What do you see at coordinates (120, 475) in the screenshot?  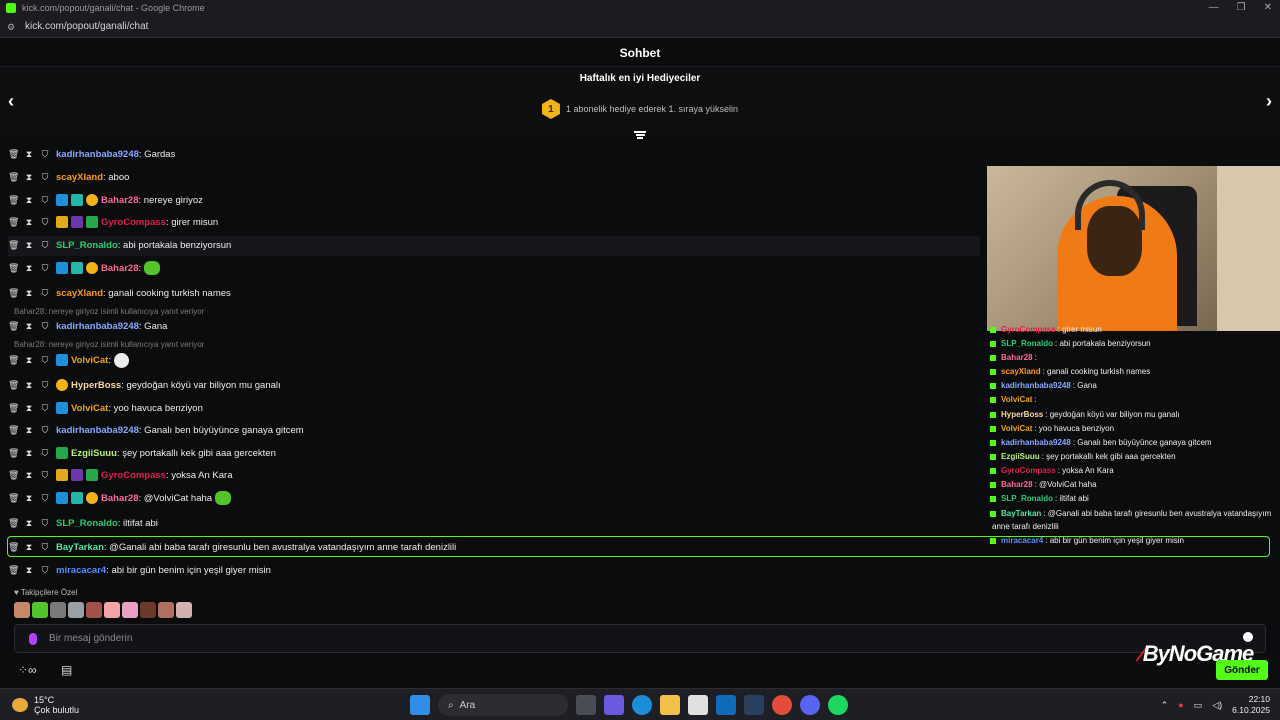 I see `chat-message: 🗑 ⧗ ⛉ GyroCompass: yoksa An Kara` at bounding box center [120, 475].